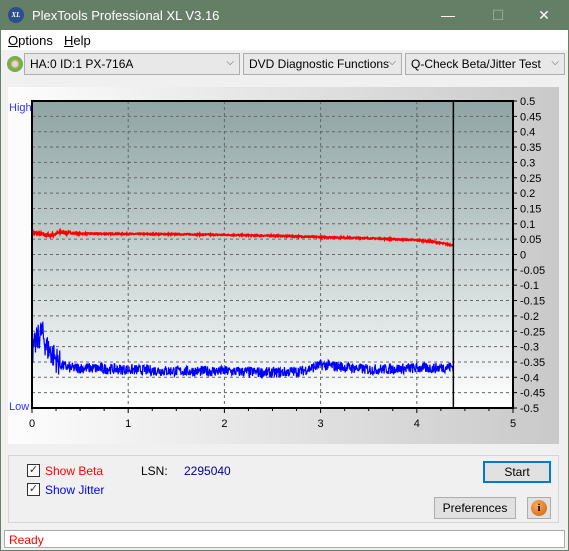 Image resolution: width=569 pixels, height=551 pixels. I want to click on minimize-button: —, so click(448, 15).